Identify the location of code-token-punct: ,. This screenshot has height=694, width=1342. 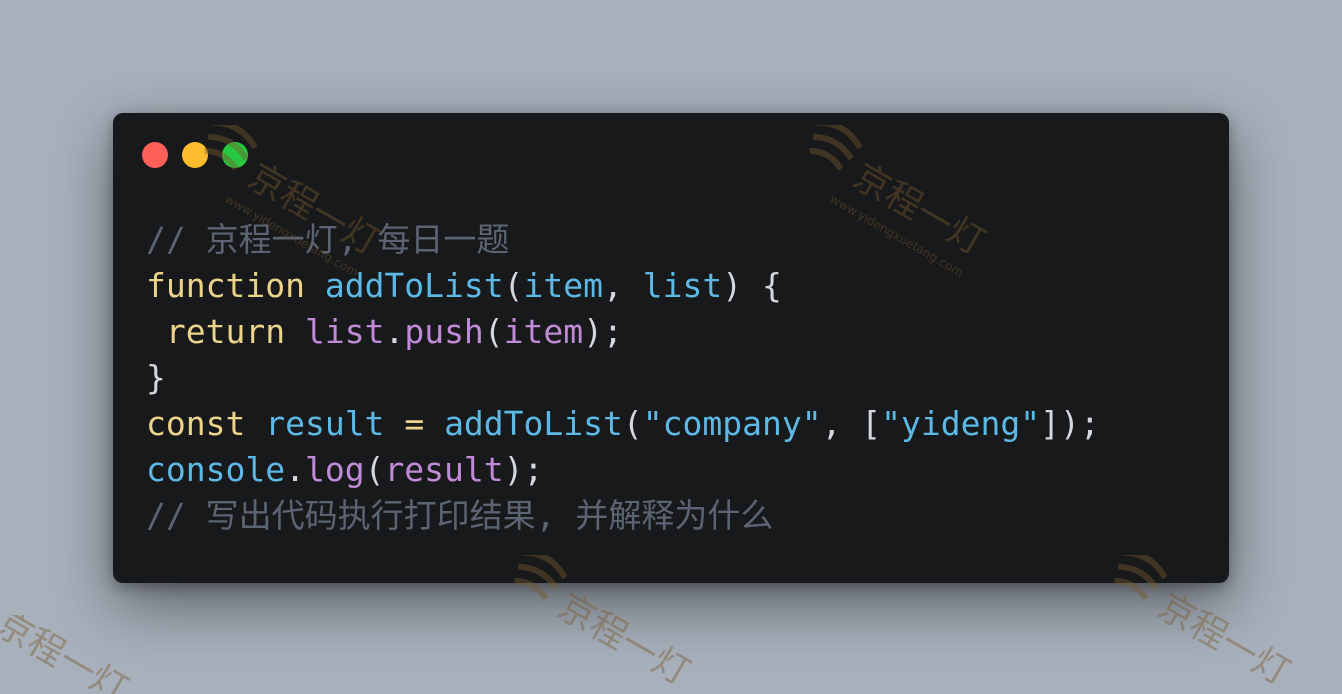
(623, 285).